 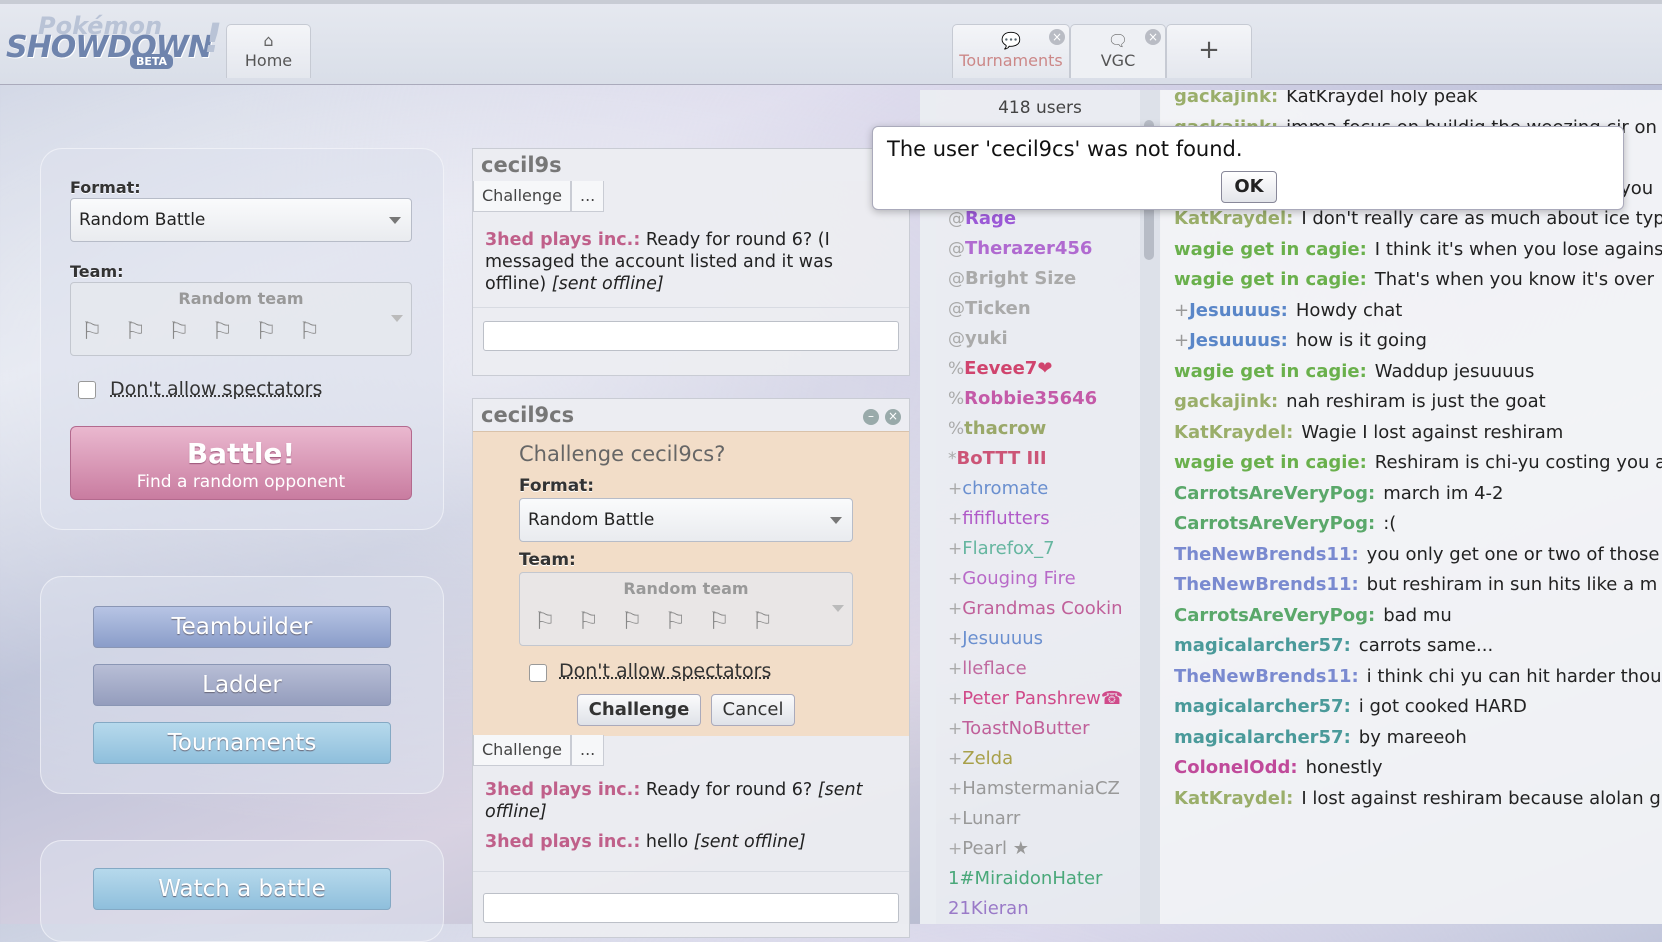 What do you see at coordinates (998, 488) in the screenshot?
I see `user-list-item: +chromate` at bounding box center [998, 488].